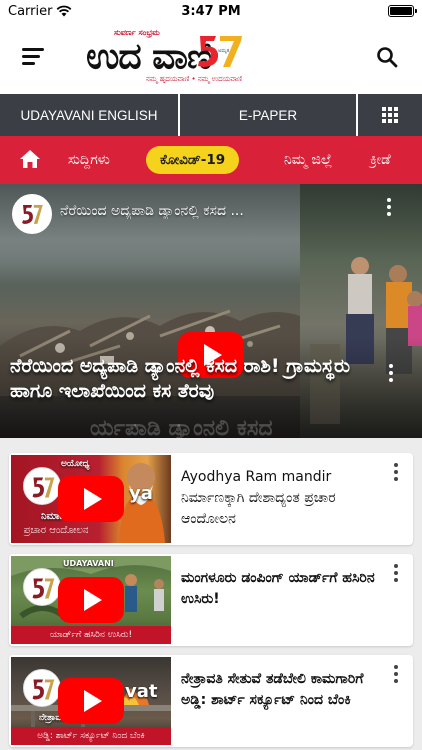  I want to click on thumb-top-text: ಅಯೋಧ್ಯ, so click(75, 464).